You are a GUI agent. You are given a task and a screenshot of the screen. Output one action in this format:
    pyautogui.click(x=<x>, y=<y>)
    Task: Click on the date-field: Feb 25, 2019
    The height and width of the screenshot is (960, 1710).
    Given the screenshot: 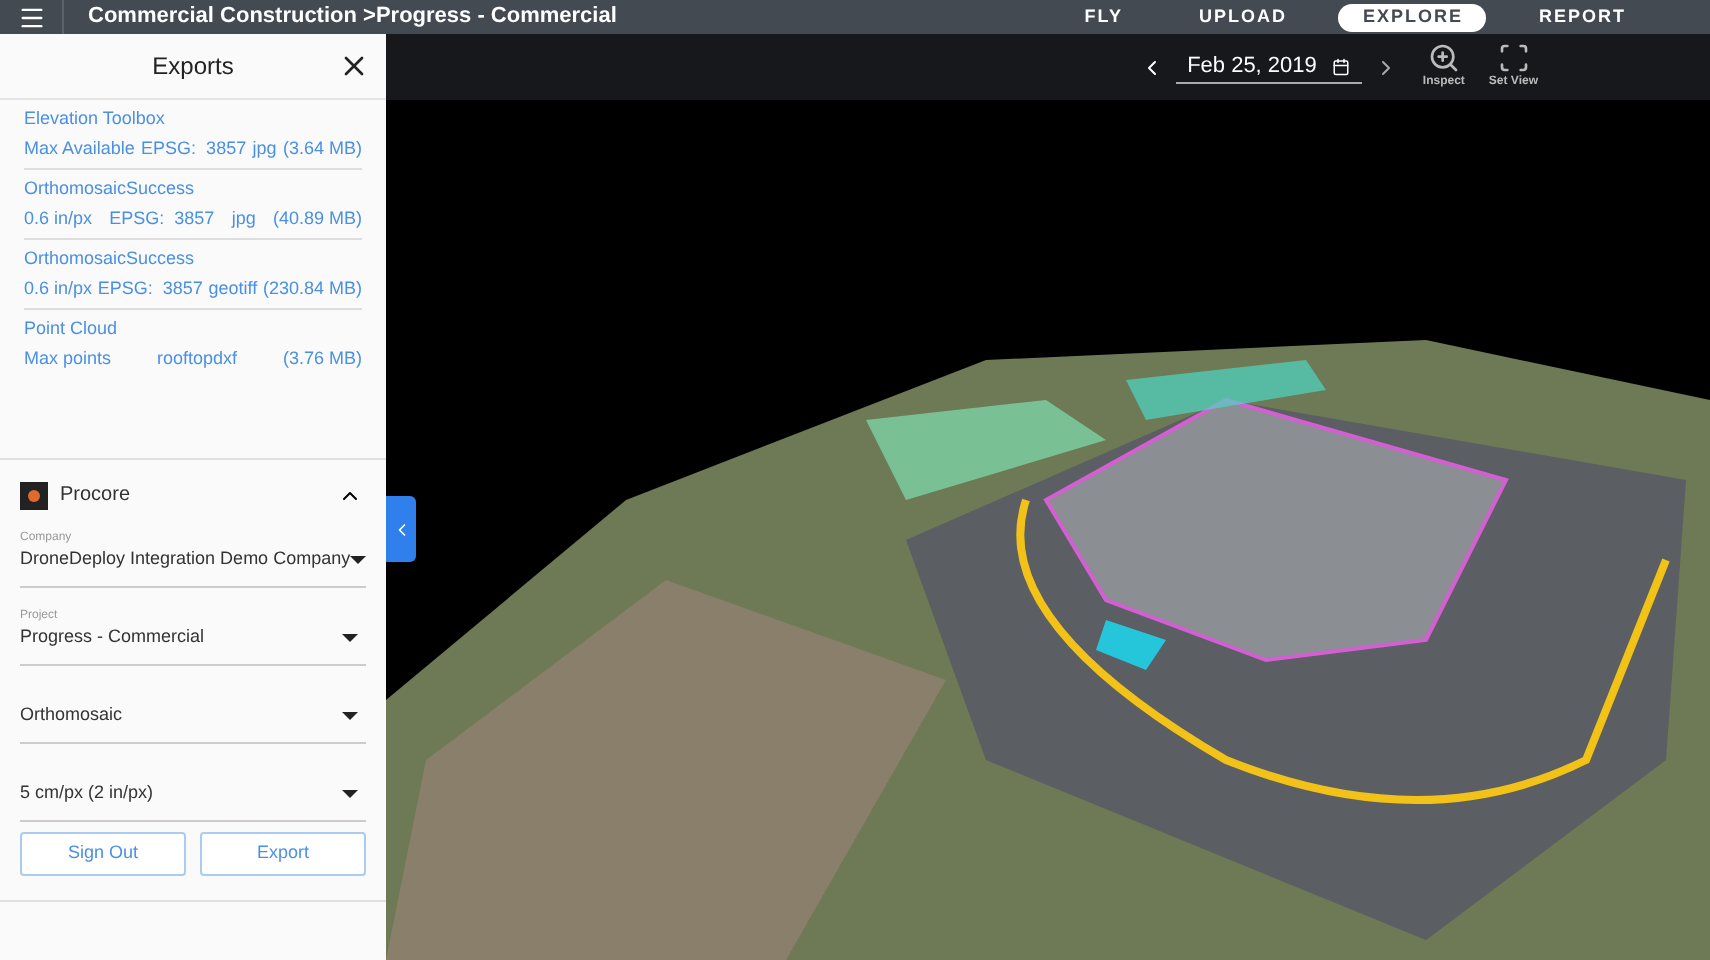 What is the action you would take?
    pyautogui.click(x=1269, y=67)
    